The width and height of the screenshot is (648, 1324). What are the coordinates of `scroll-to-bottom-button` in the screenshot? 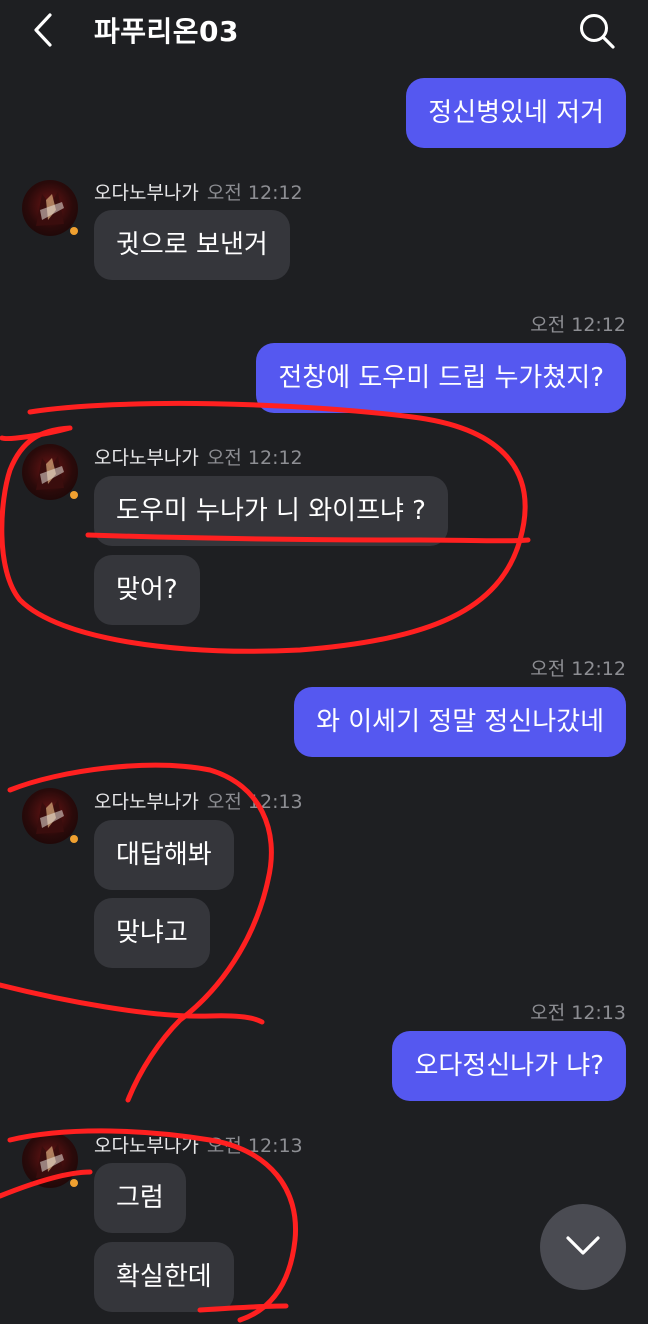 It's located at (583, 1247).